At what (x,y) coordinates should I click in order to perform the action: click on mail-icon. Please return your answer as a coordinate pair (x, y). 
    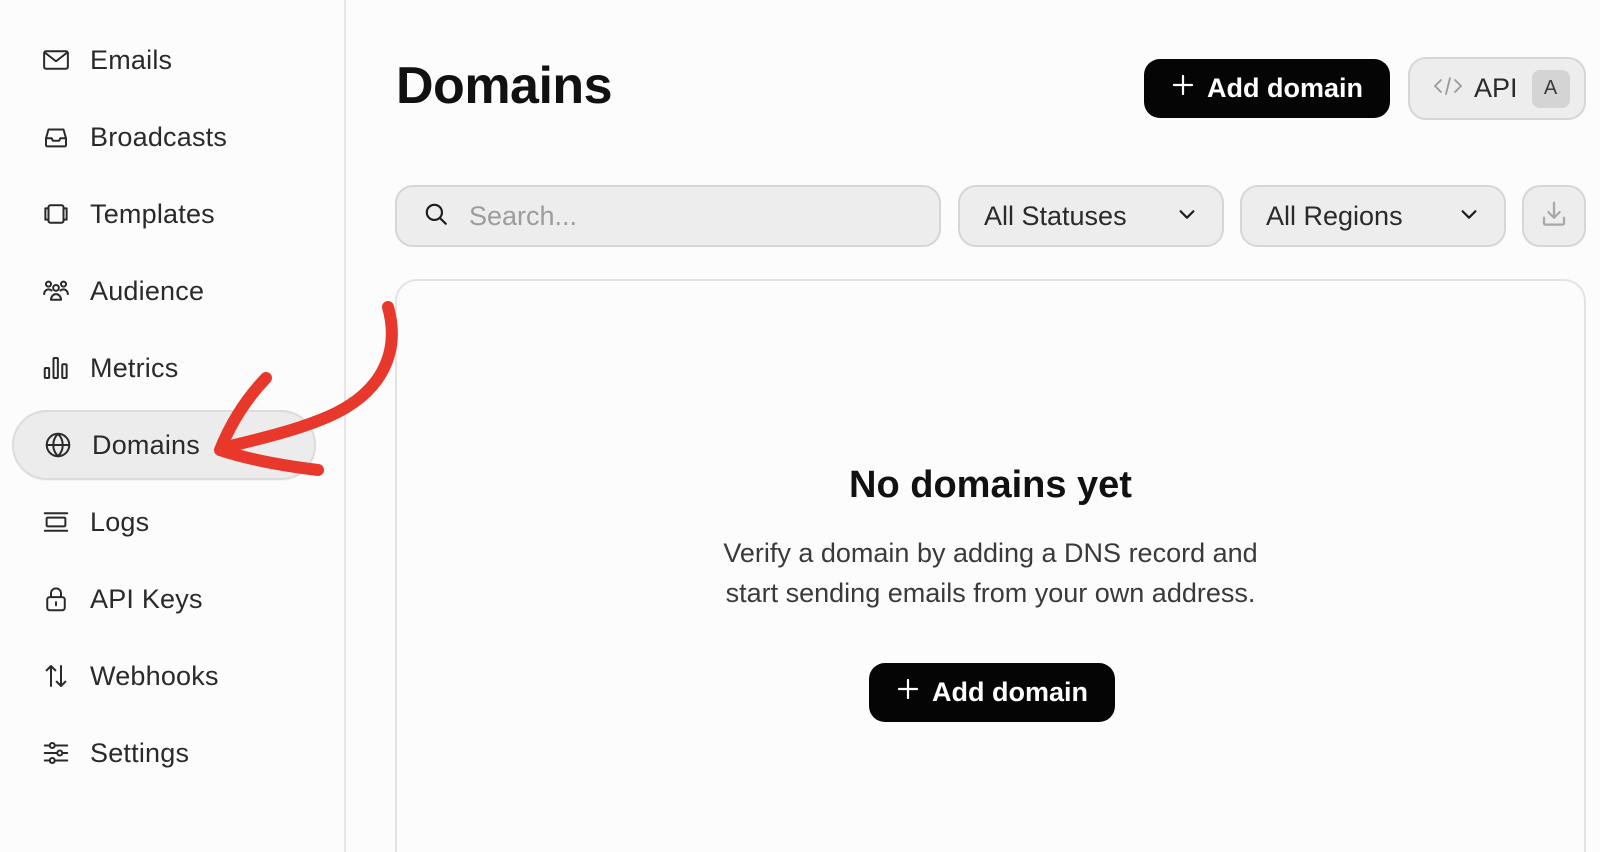
    Looking at the image, I should click on (56, 60).